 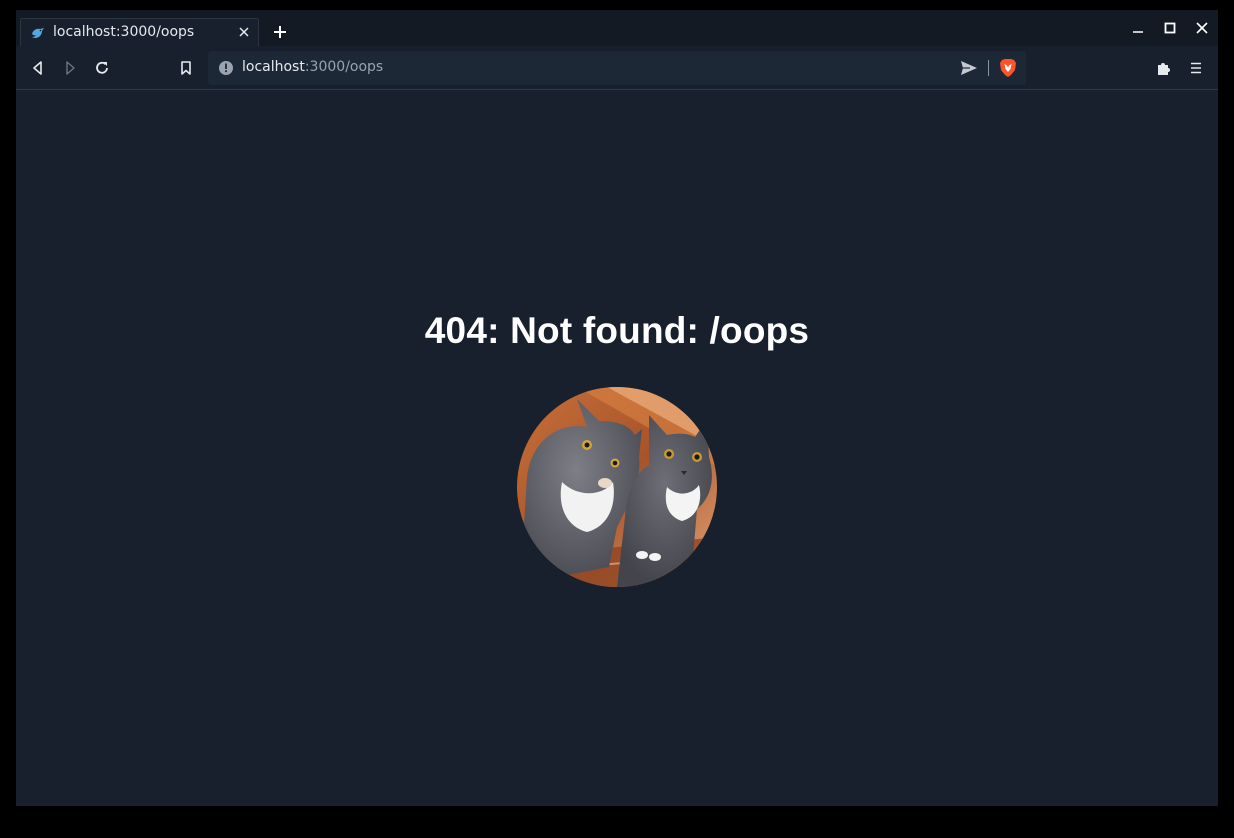 I want to click on back-arrow-icon, so click(x=38, y=68).